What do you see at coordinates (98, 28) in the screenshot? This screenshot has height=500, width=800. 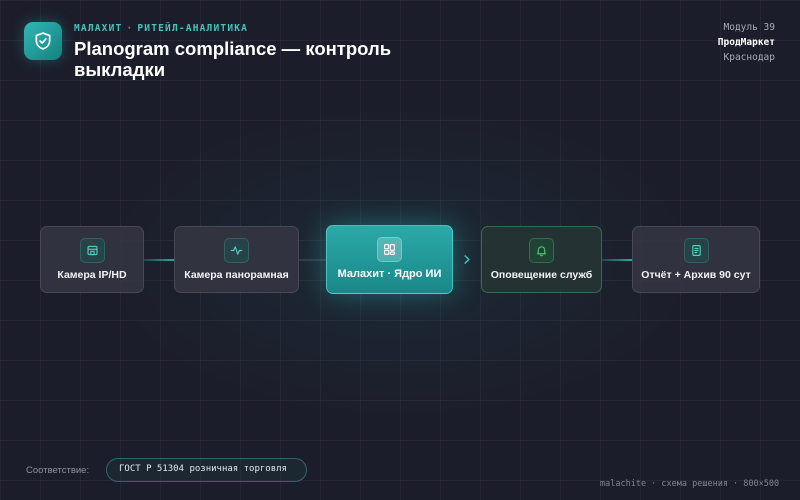 I see `brand-name: МАЛАХИТ` at bounding box center [98, 28].